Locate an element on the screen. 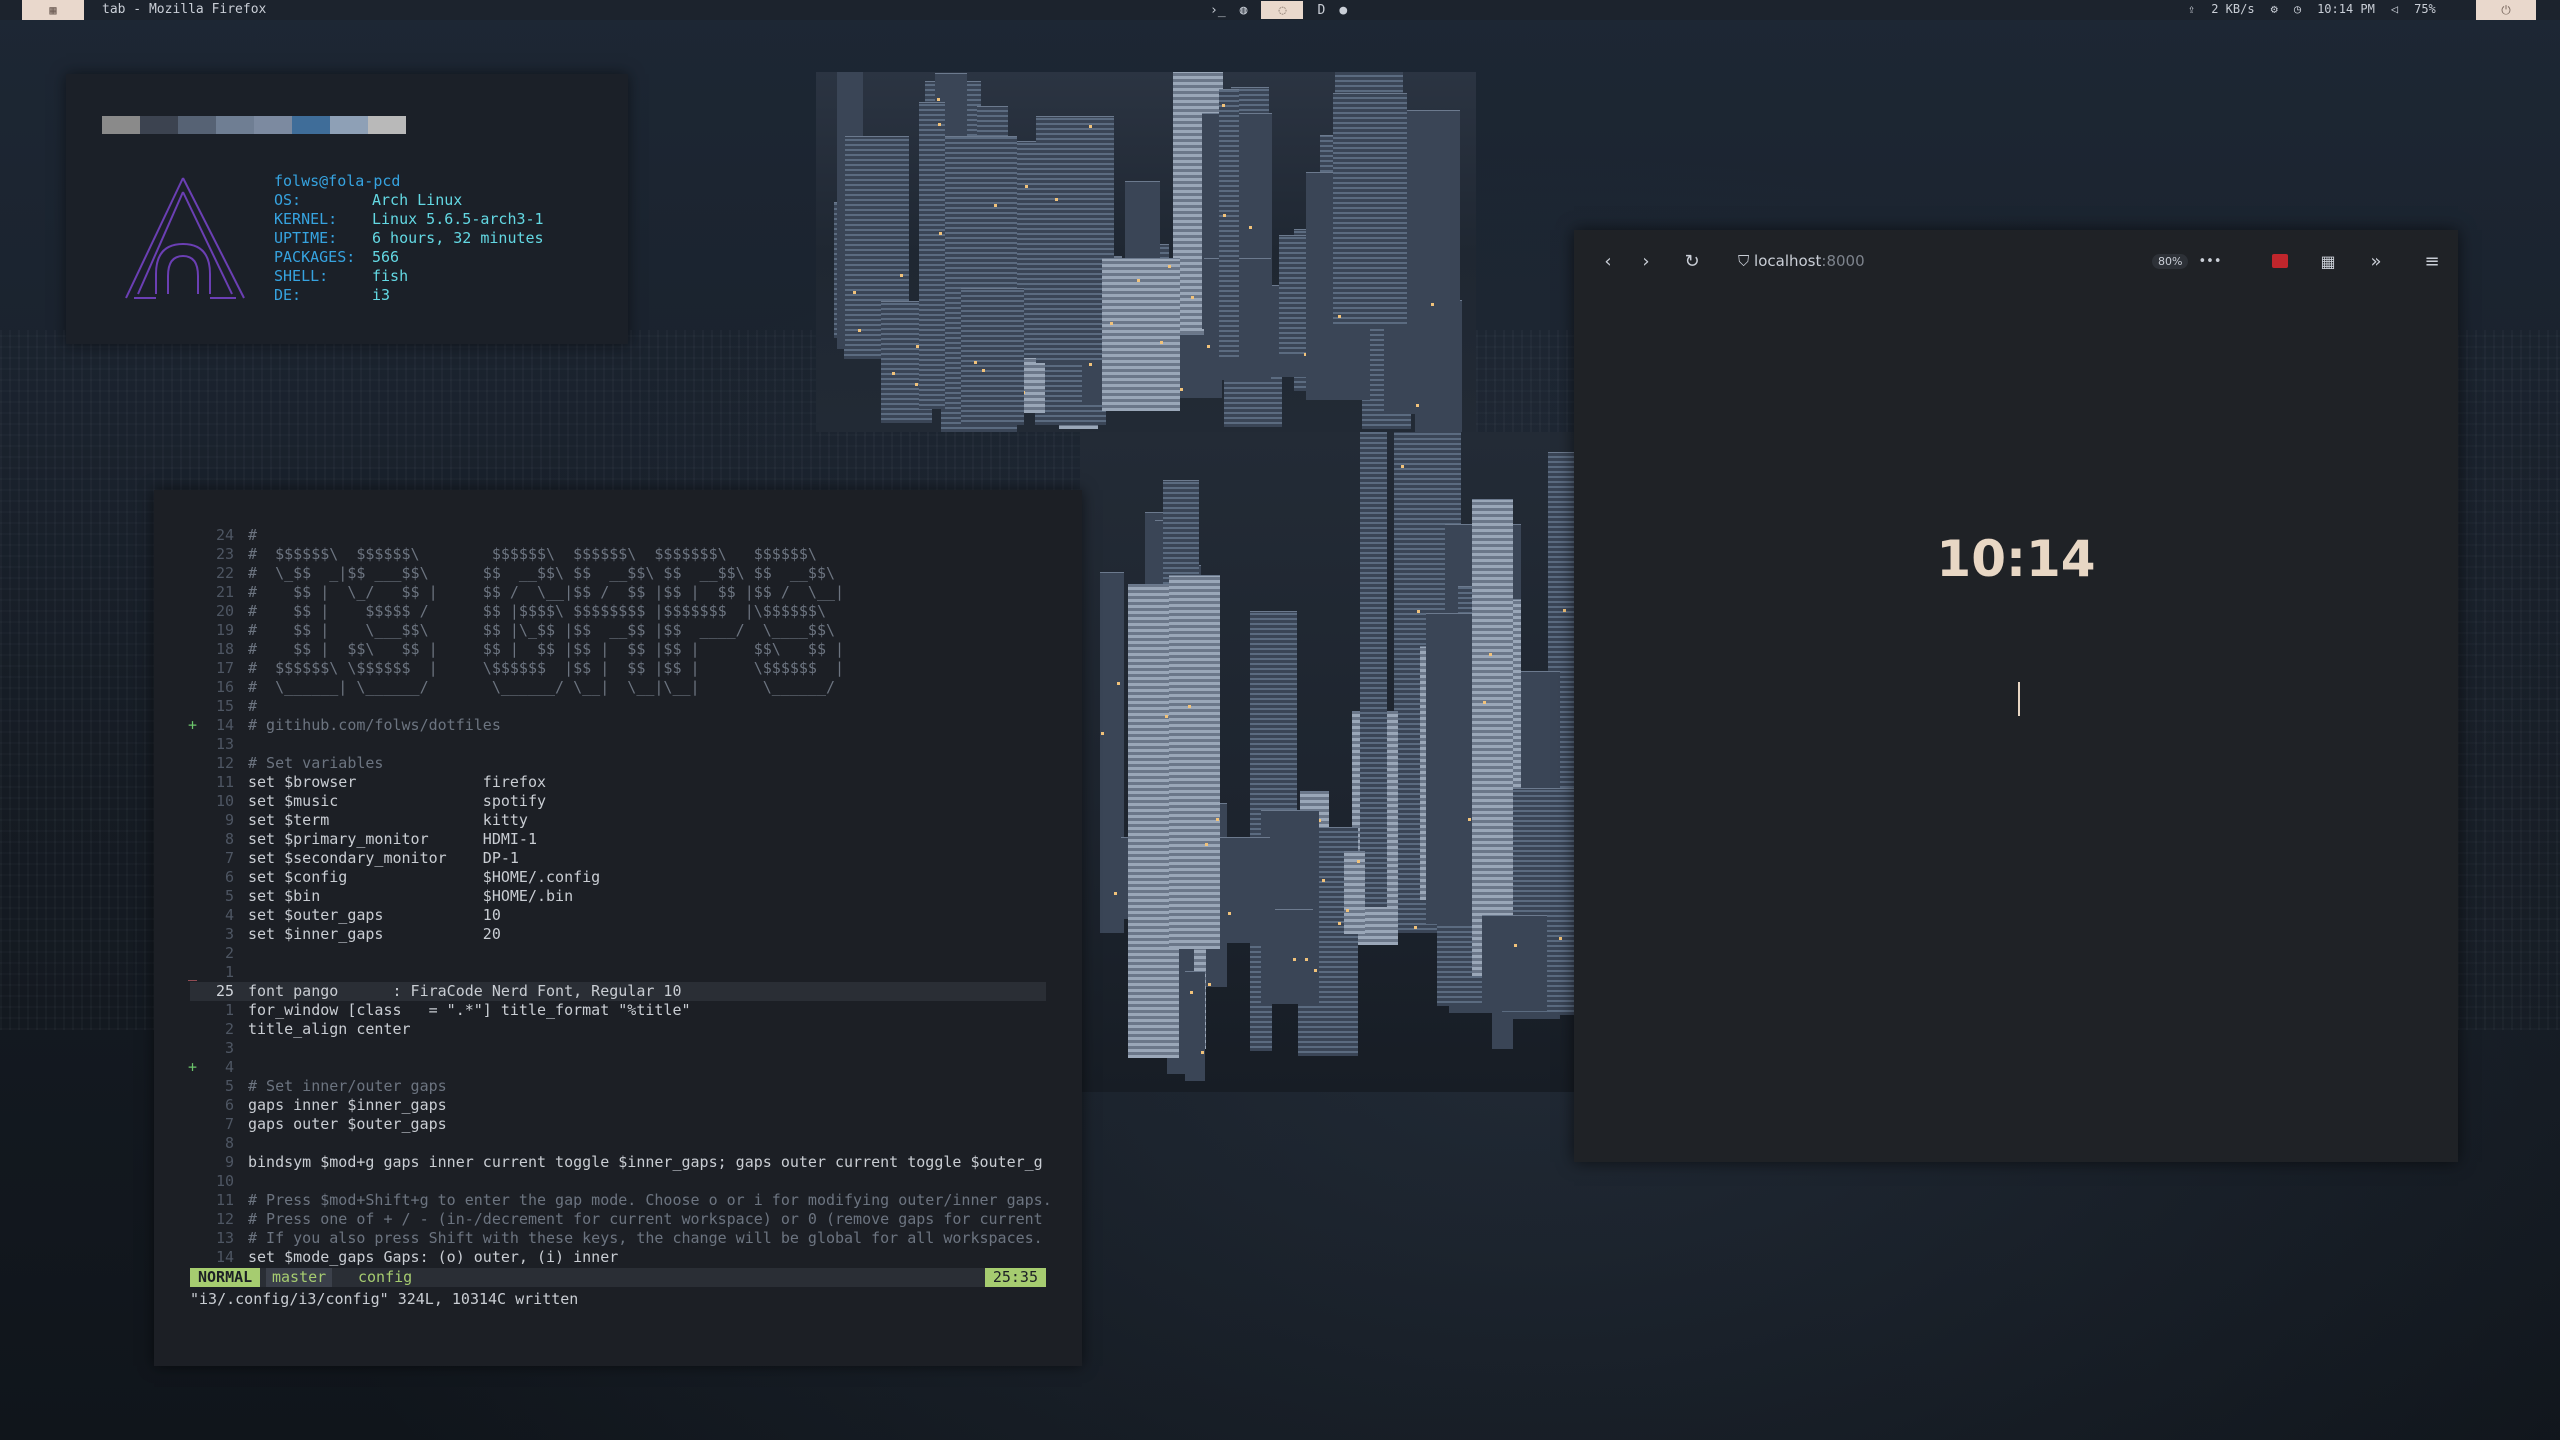 This screenshot has width=2560, height=1440. line-text: gaps outer $outer_gaps is located at coordinates (347, 1124).